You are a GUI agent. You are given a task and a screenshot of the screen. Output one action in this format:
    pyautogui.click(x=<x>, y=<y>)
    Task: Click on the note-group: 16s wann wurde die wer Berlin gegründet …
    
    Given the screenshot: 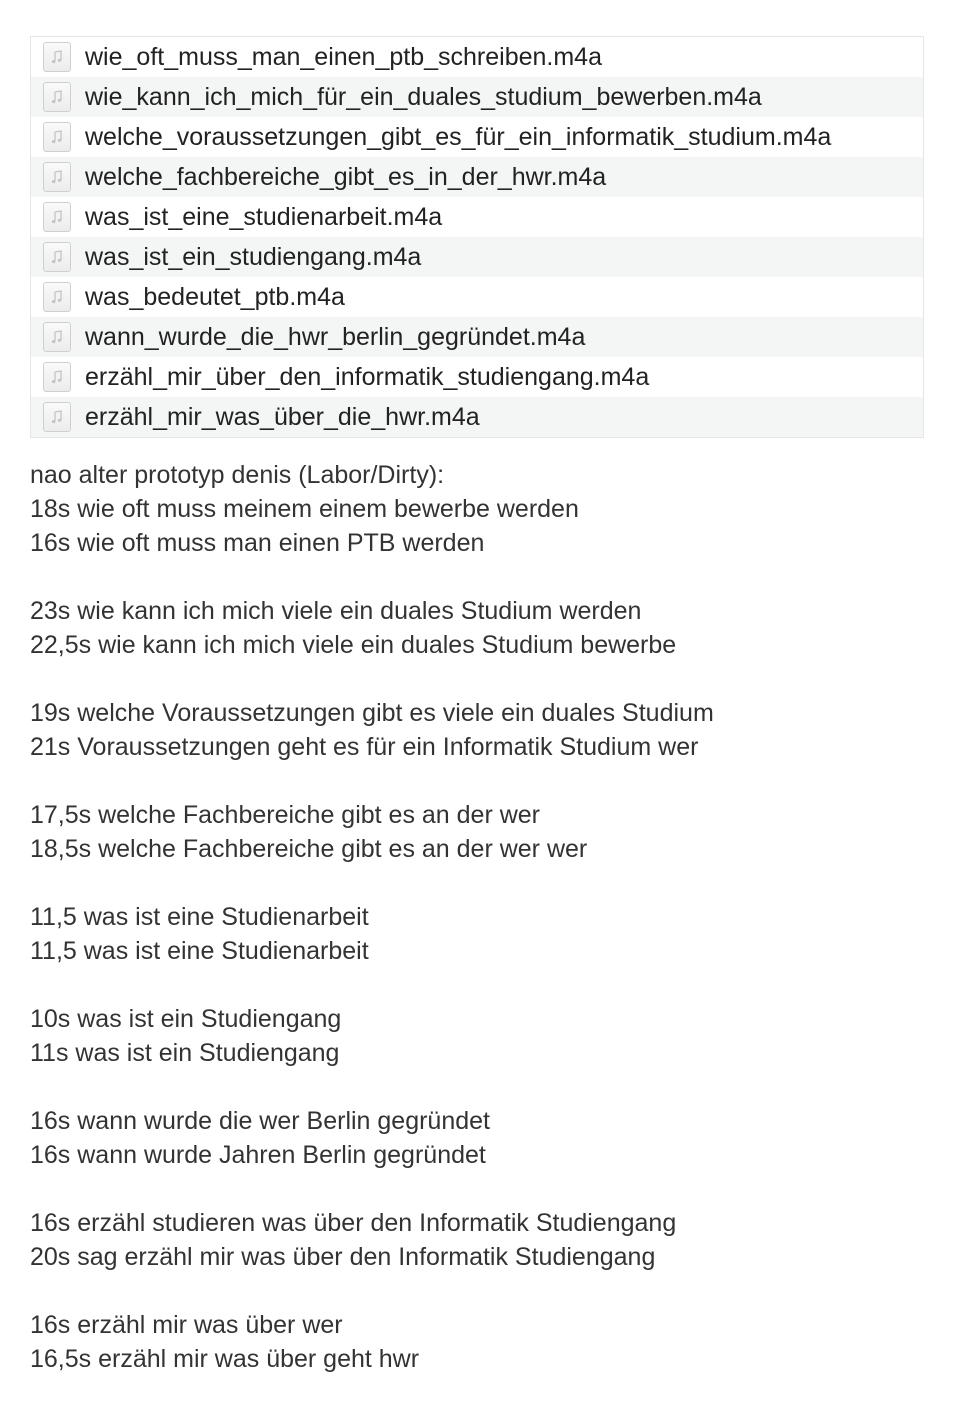 What is the action you would take?
    pyautogui.click(x=490, y=1138)
    